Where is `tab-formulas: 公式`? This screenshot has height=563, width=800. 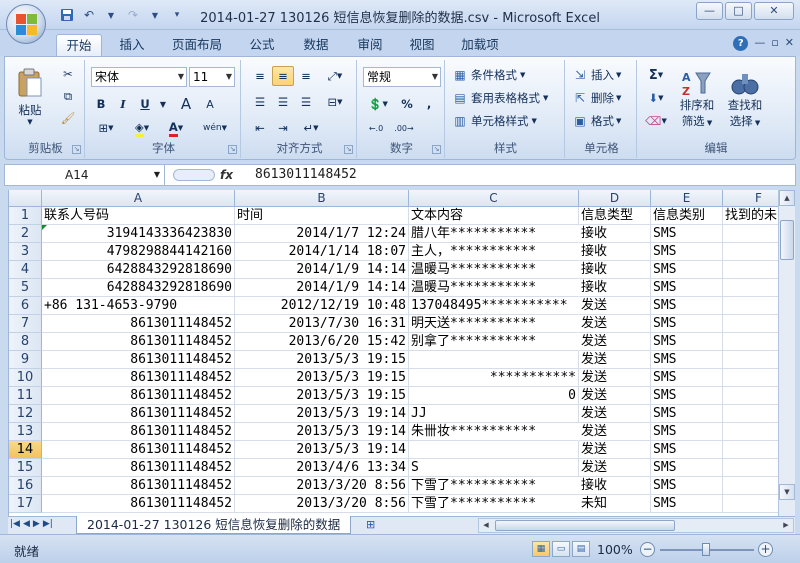 tab-formulas: 公式 is located at coordinates (262, 45).